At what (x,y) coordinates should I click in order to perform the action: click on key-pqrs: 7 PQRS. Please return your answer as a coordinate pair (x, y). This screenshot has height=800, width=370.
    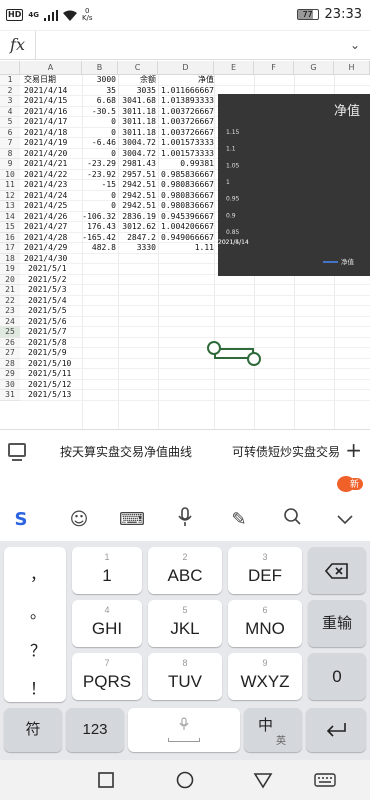
    Looking at the image, I should click on (107, 676).